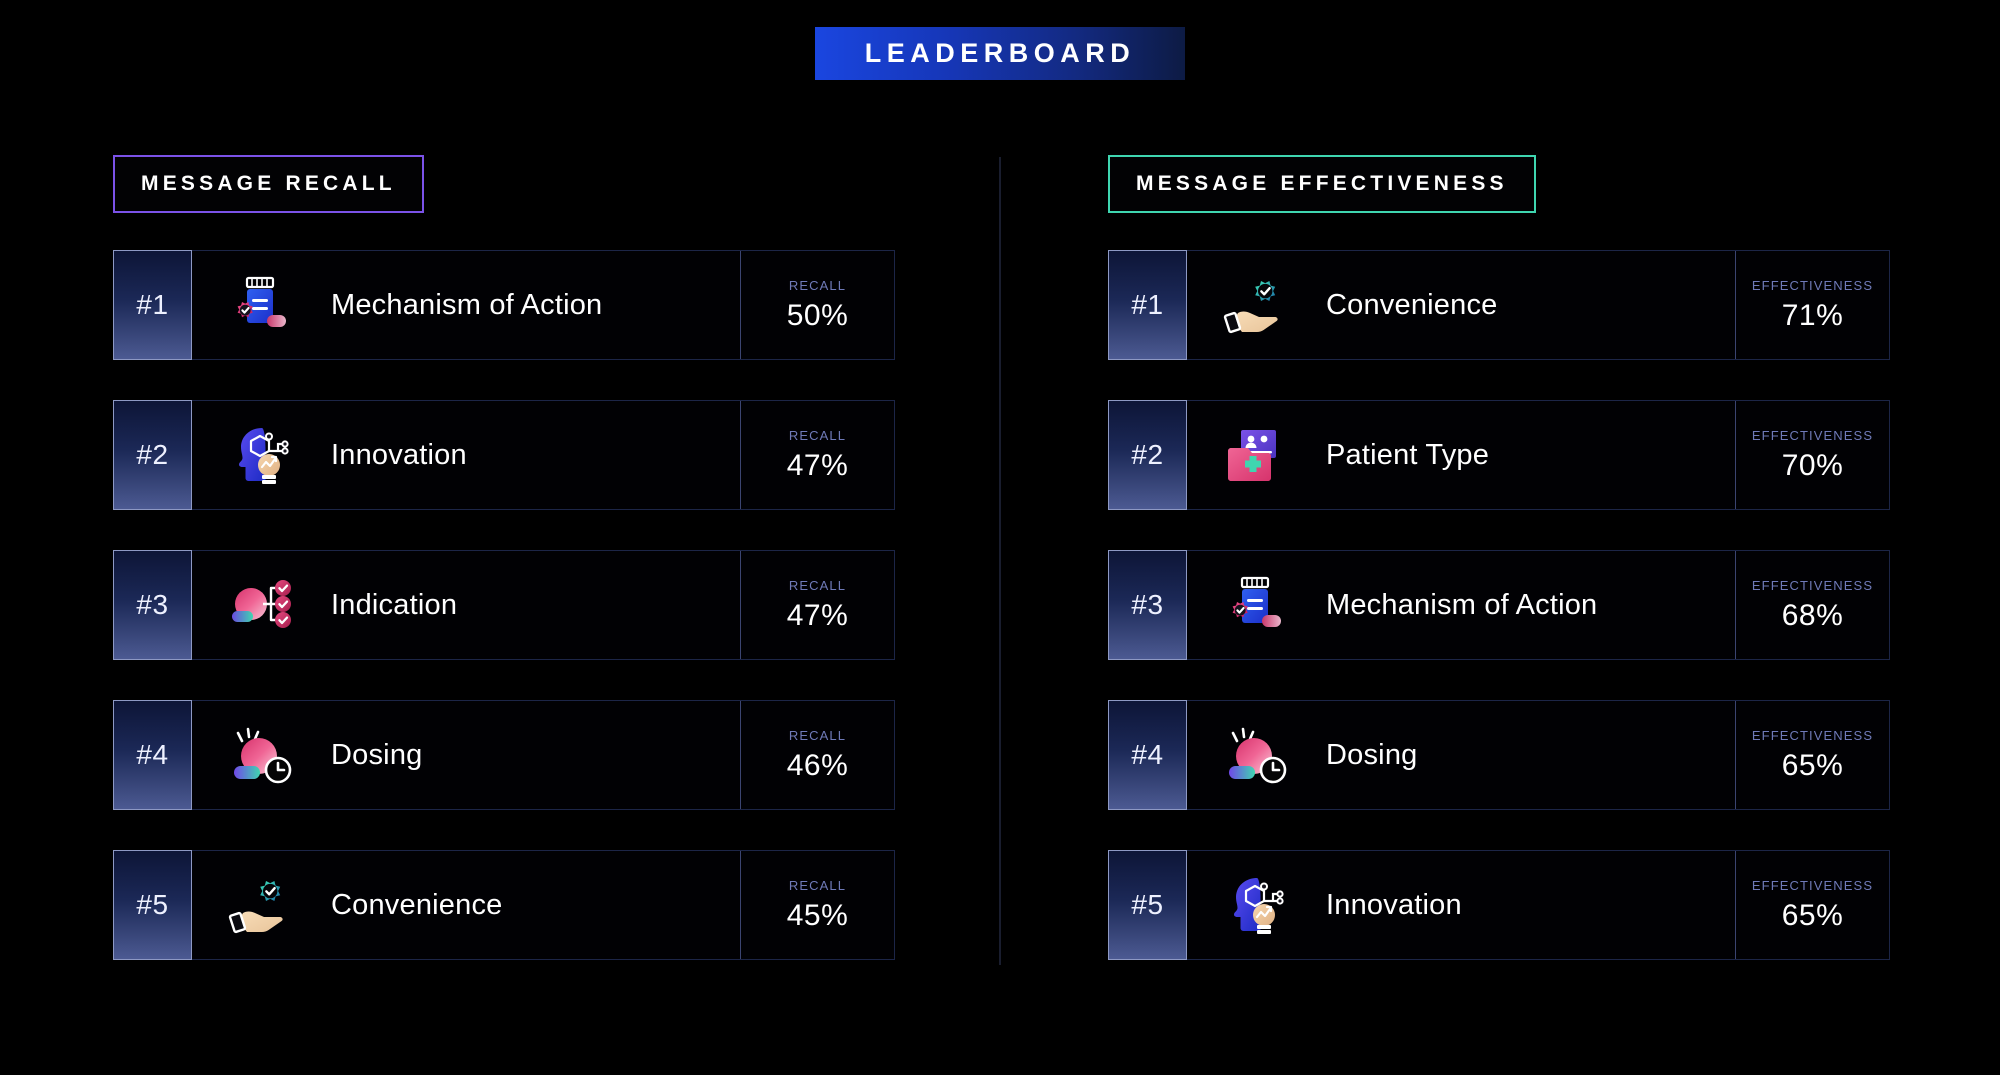 The image size is (2000, 1075). I want to click on row-body: Convenience EFFECTIVENESS 71%, so click(1538, 305).